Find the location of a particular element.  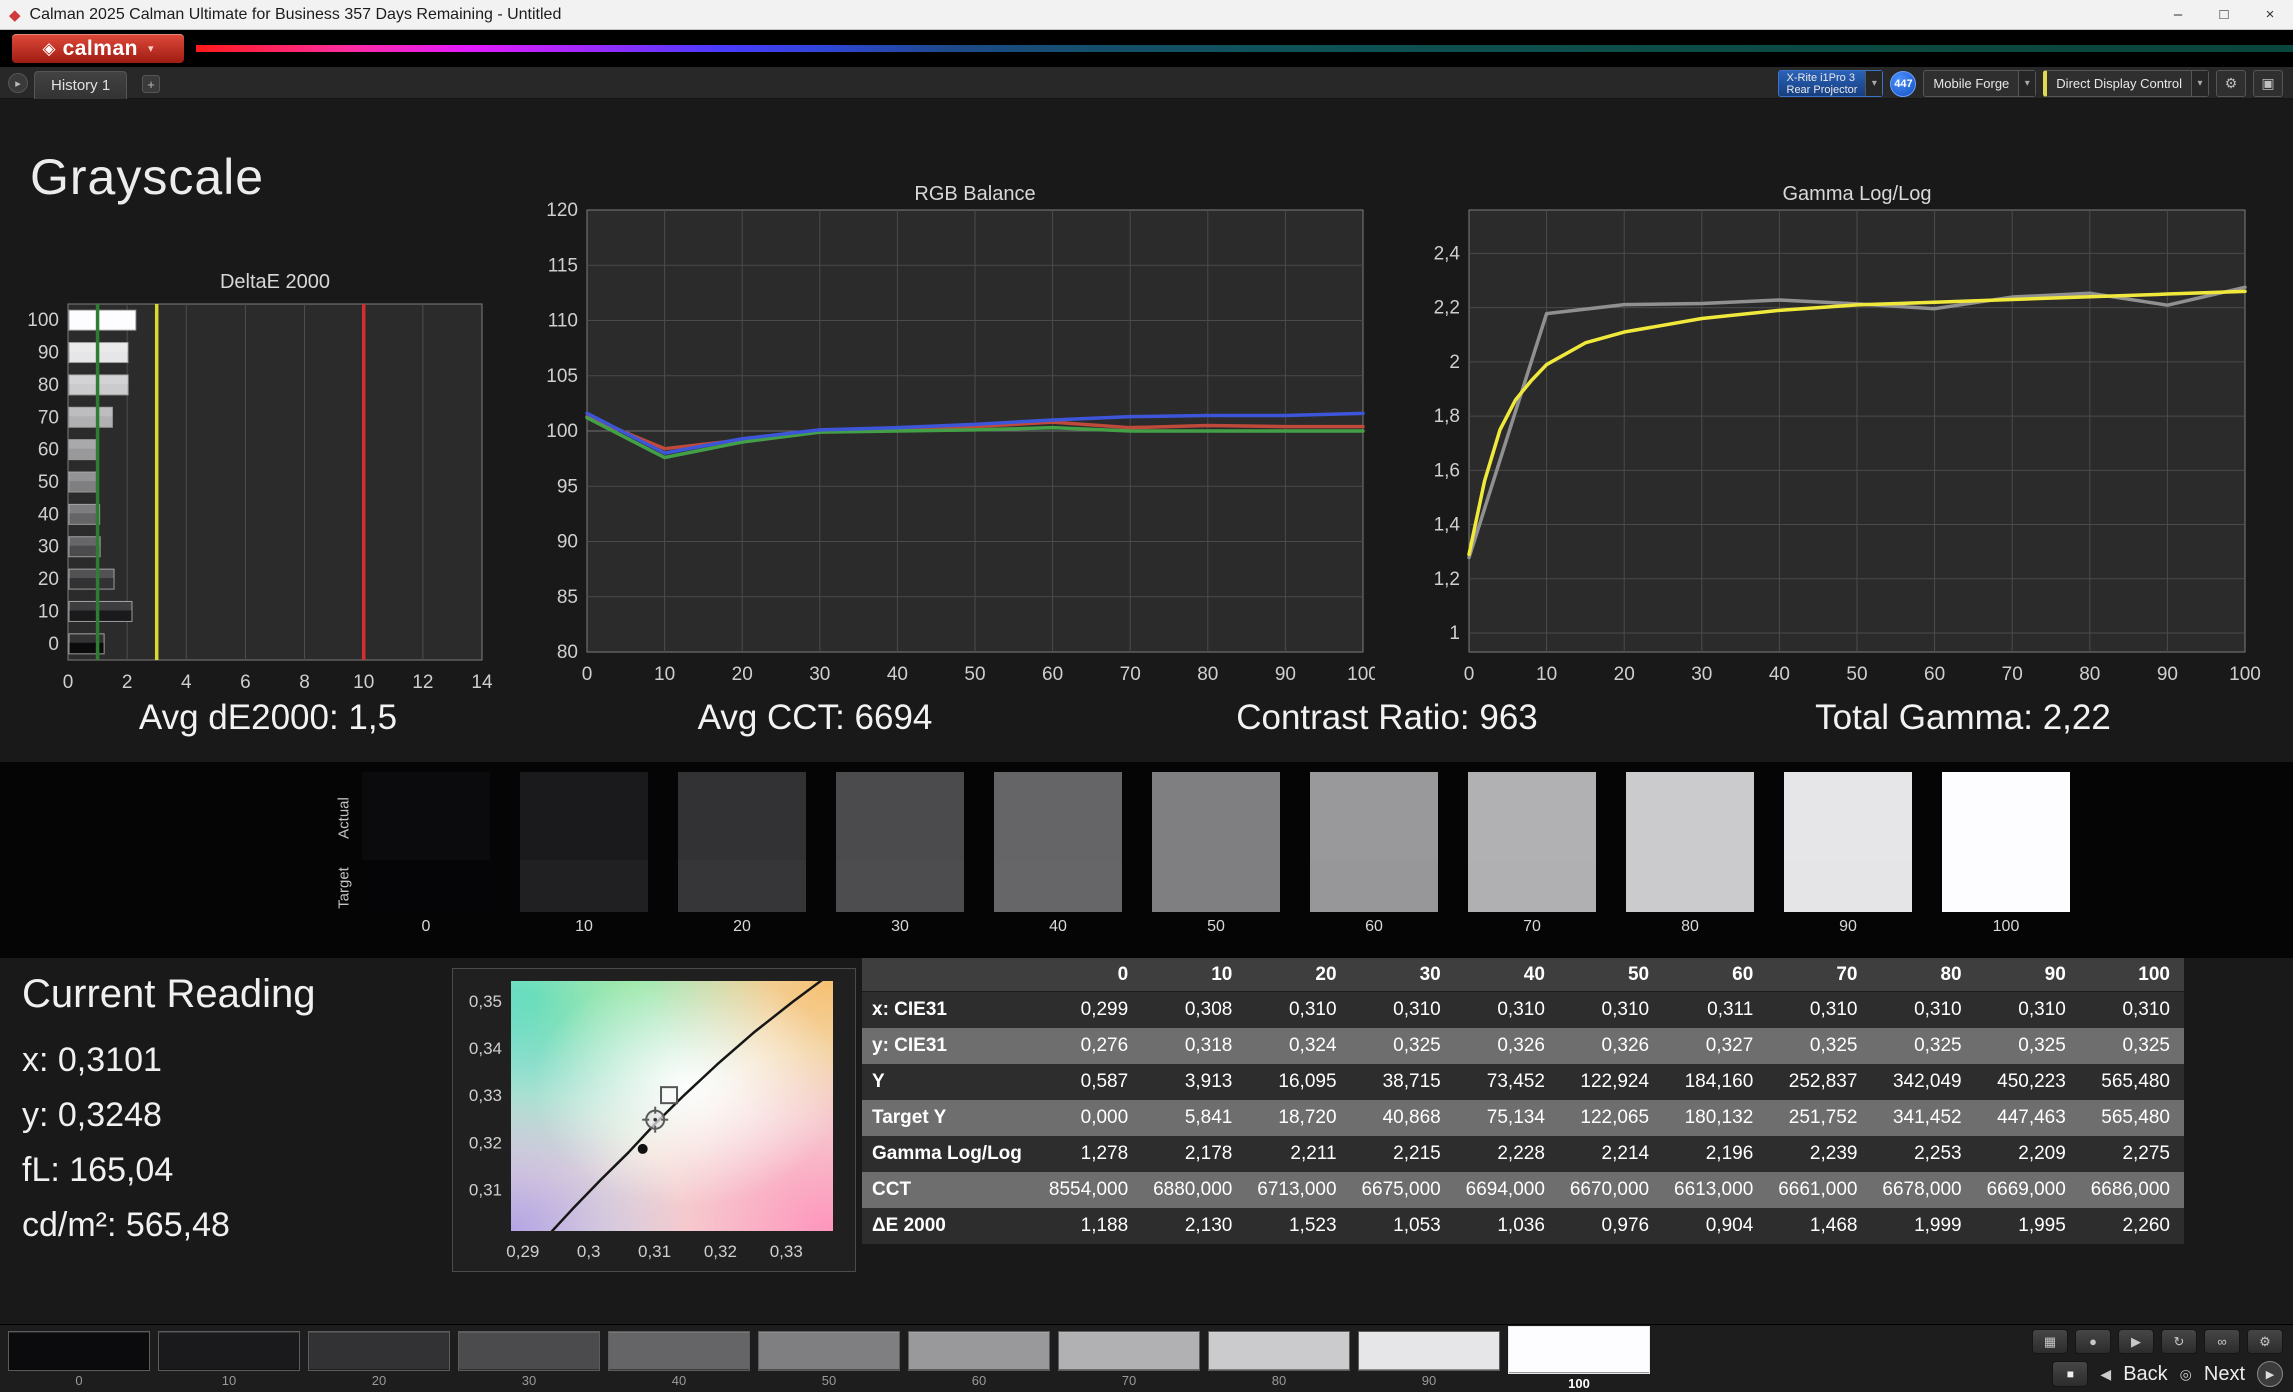

pattern-patch-button-40: 40 is located at coordinates (679, 1359).